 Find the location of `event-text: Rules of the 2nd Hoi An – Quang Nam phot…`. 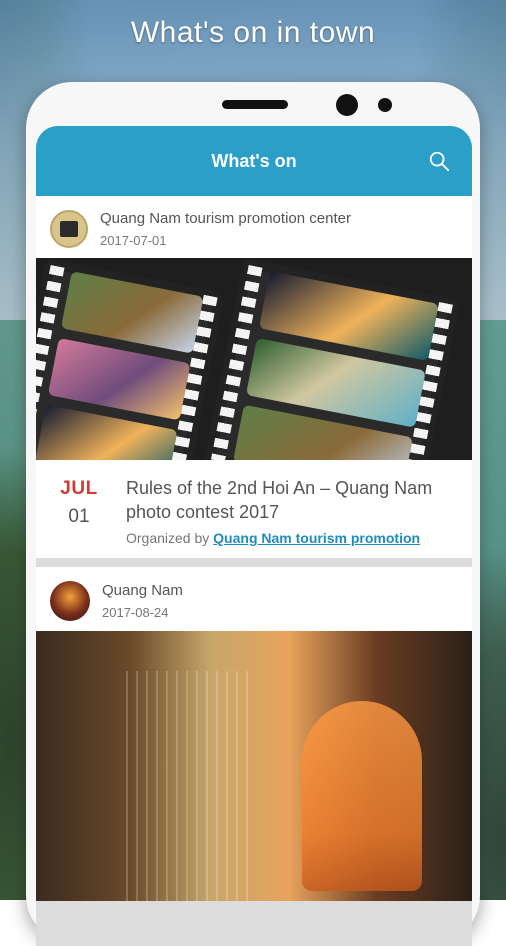

event-text: Rules of the 2nd Hoi An – Quang Nam phot… is located at coordinates (292, 511).